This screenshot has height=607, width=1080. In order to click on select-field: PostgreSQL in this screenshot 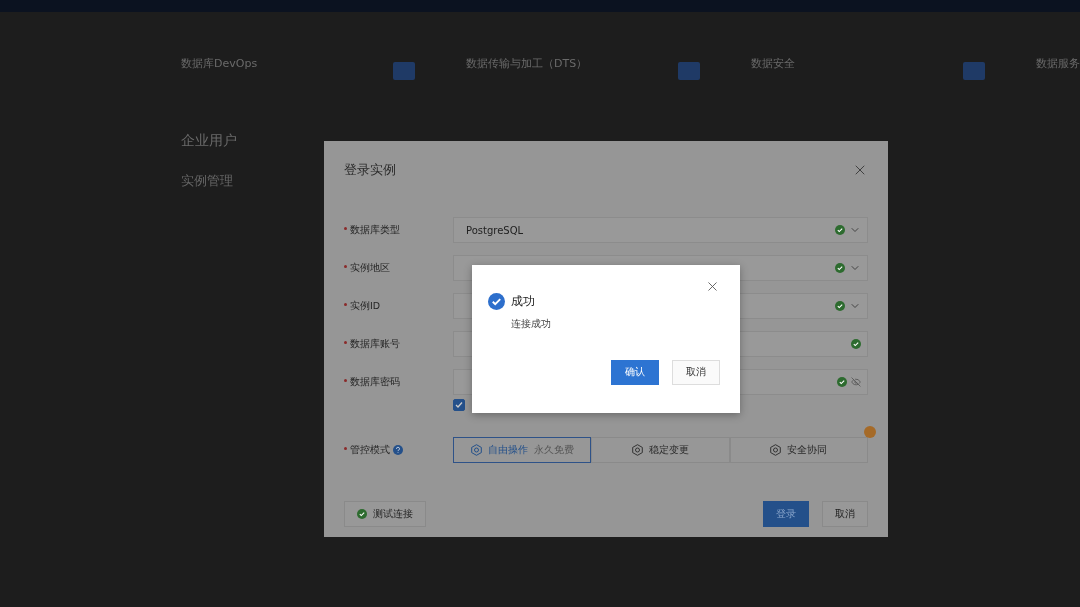, I will do `click(660, 230)`.